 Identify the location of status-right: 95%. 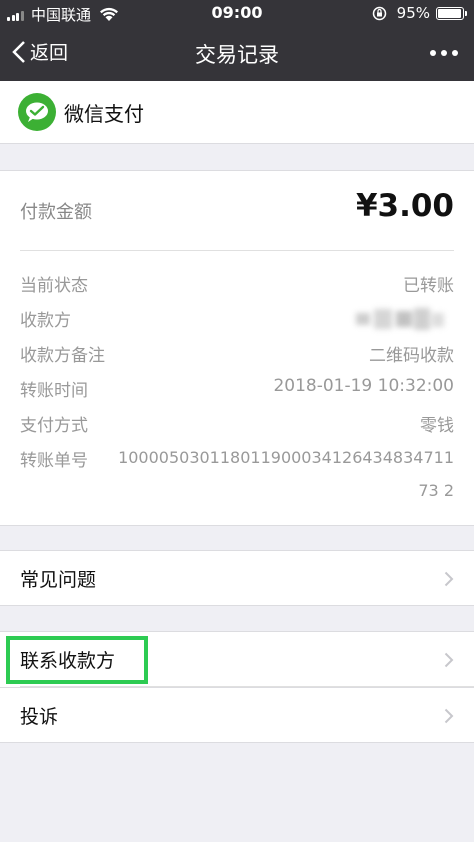
(419, 13).